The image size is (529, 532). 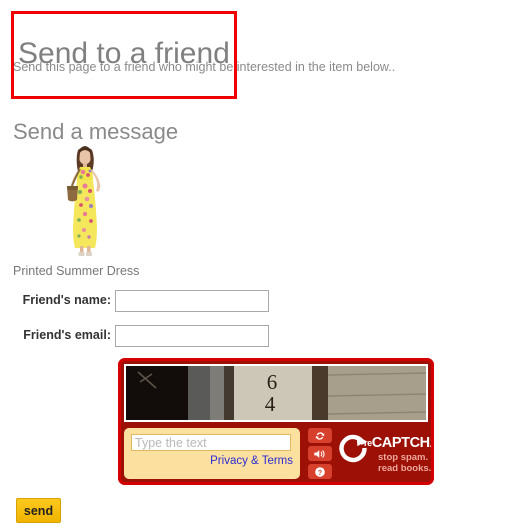 I want to click on refresh-icon, so click(x=320, y=435).